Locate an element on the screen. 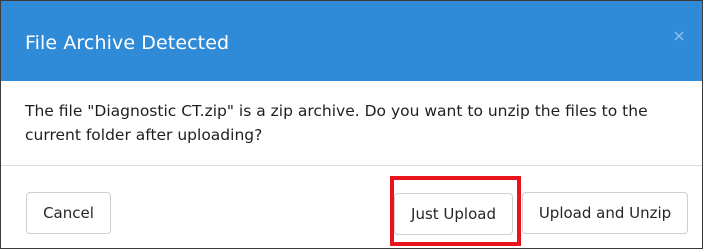 The image size is (703, 249). upload-and-unzip-button: Upload and Unzip is located at coordinates (605, 213).